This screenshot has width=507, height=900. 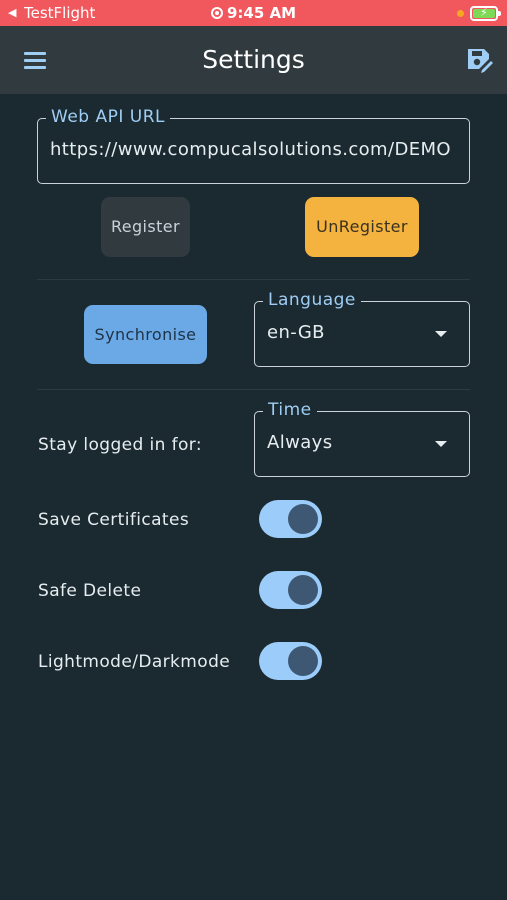 What do you see at coordinates (296, 332) in the screenshot?
I see `language-value: en-GB` at bounding box center [296, 332].